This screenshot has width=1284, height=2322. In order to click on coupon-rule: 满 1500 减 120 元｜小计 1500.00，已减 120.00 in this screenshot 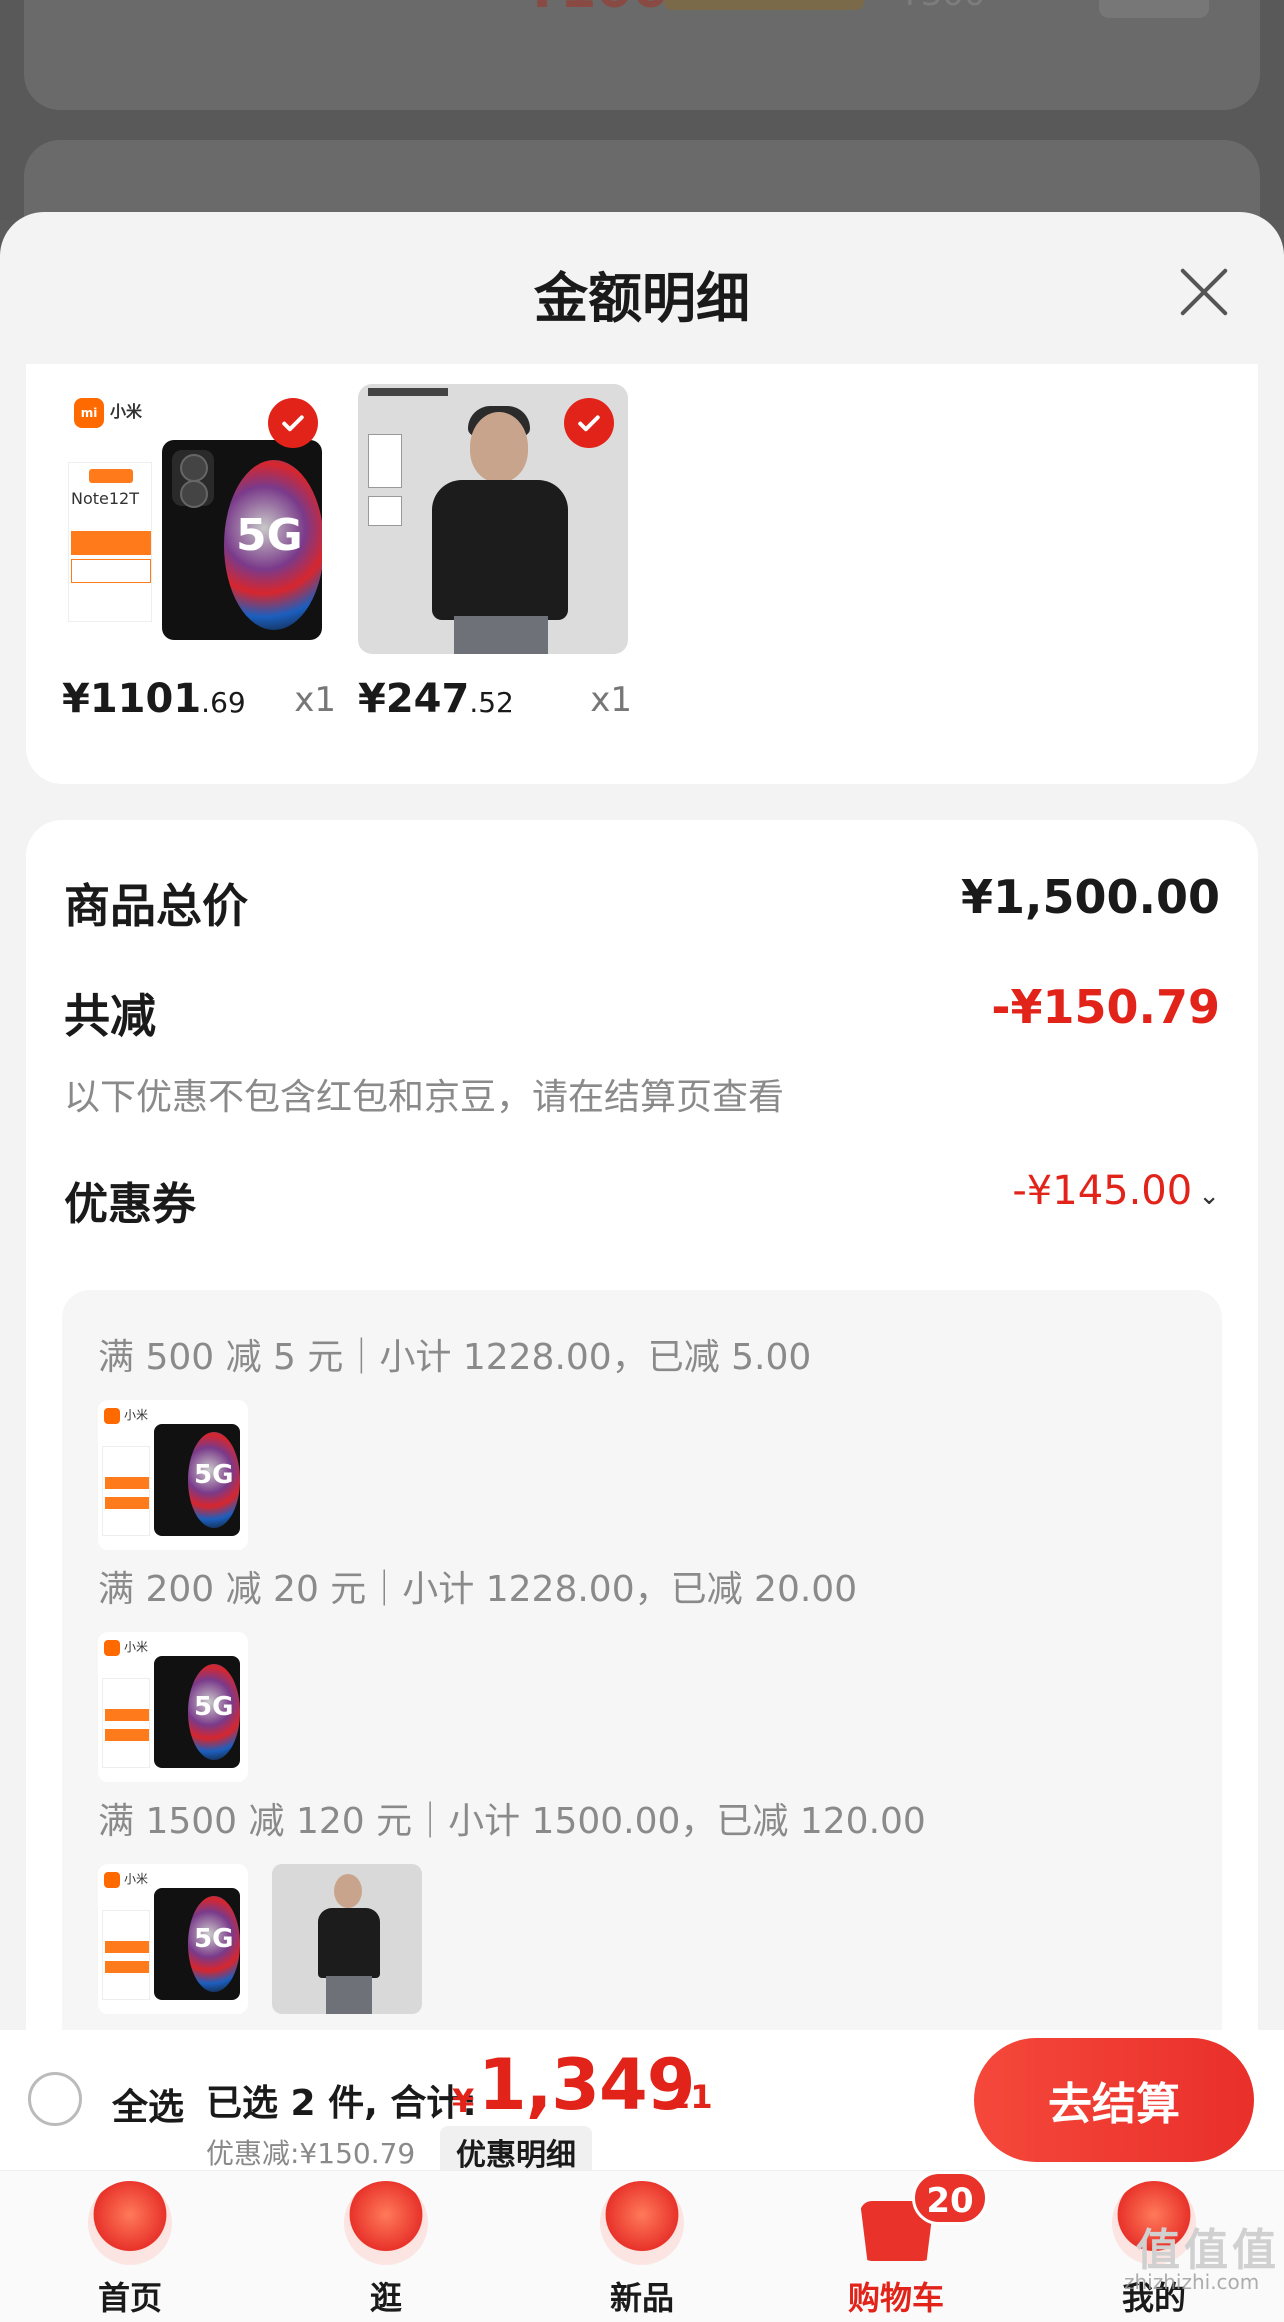, I will do `click(512, 1821)`.